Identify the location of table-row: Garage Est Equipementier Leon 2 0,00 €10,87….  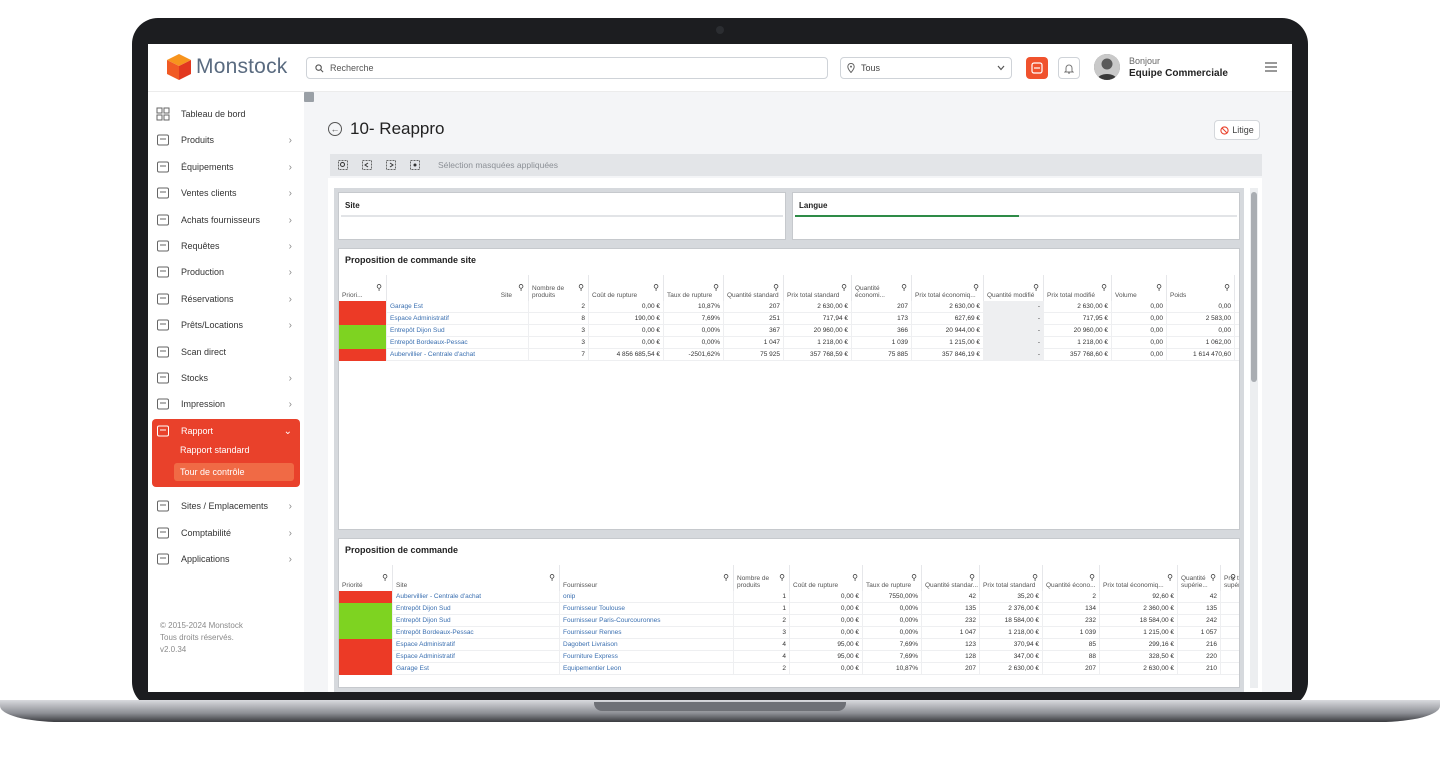
(789, 669).